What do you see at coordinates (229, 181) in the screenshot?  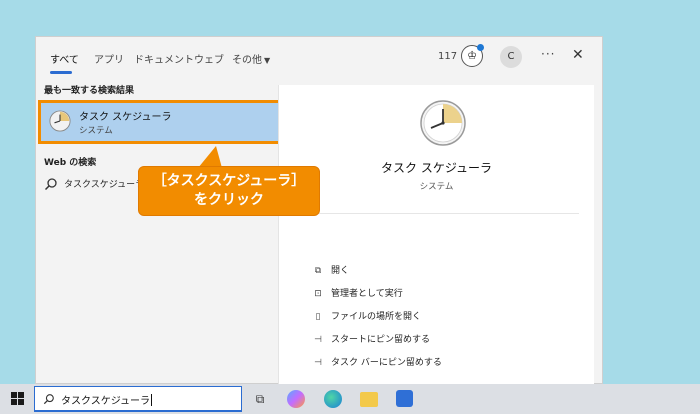 I see `callout-line-1: ［タスクスケジューラ］` at bounding box center [229, 181].